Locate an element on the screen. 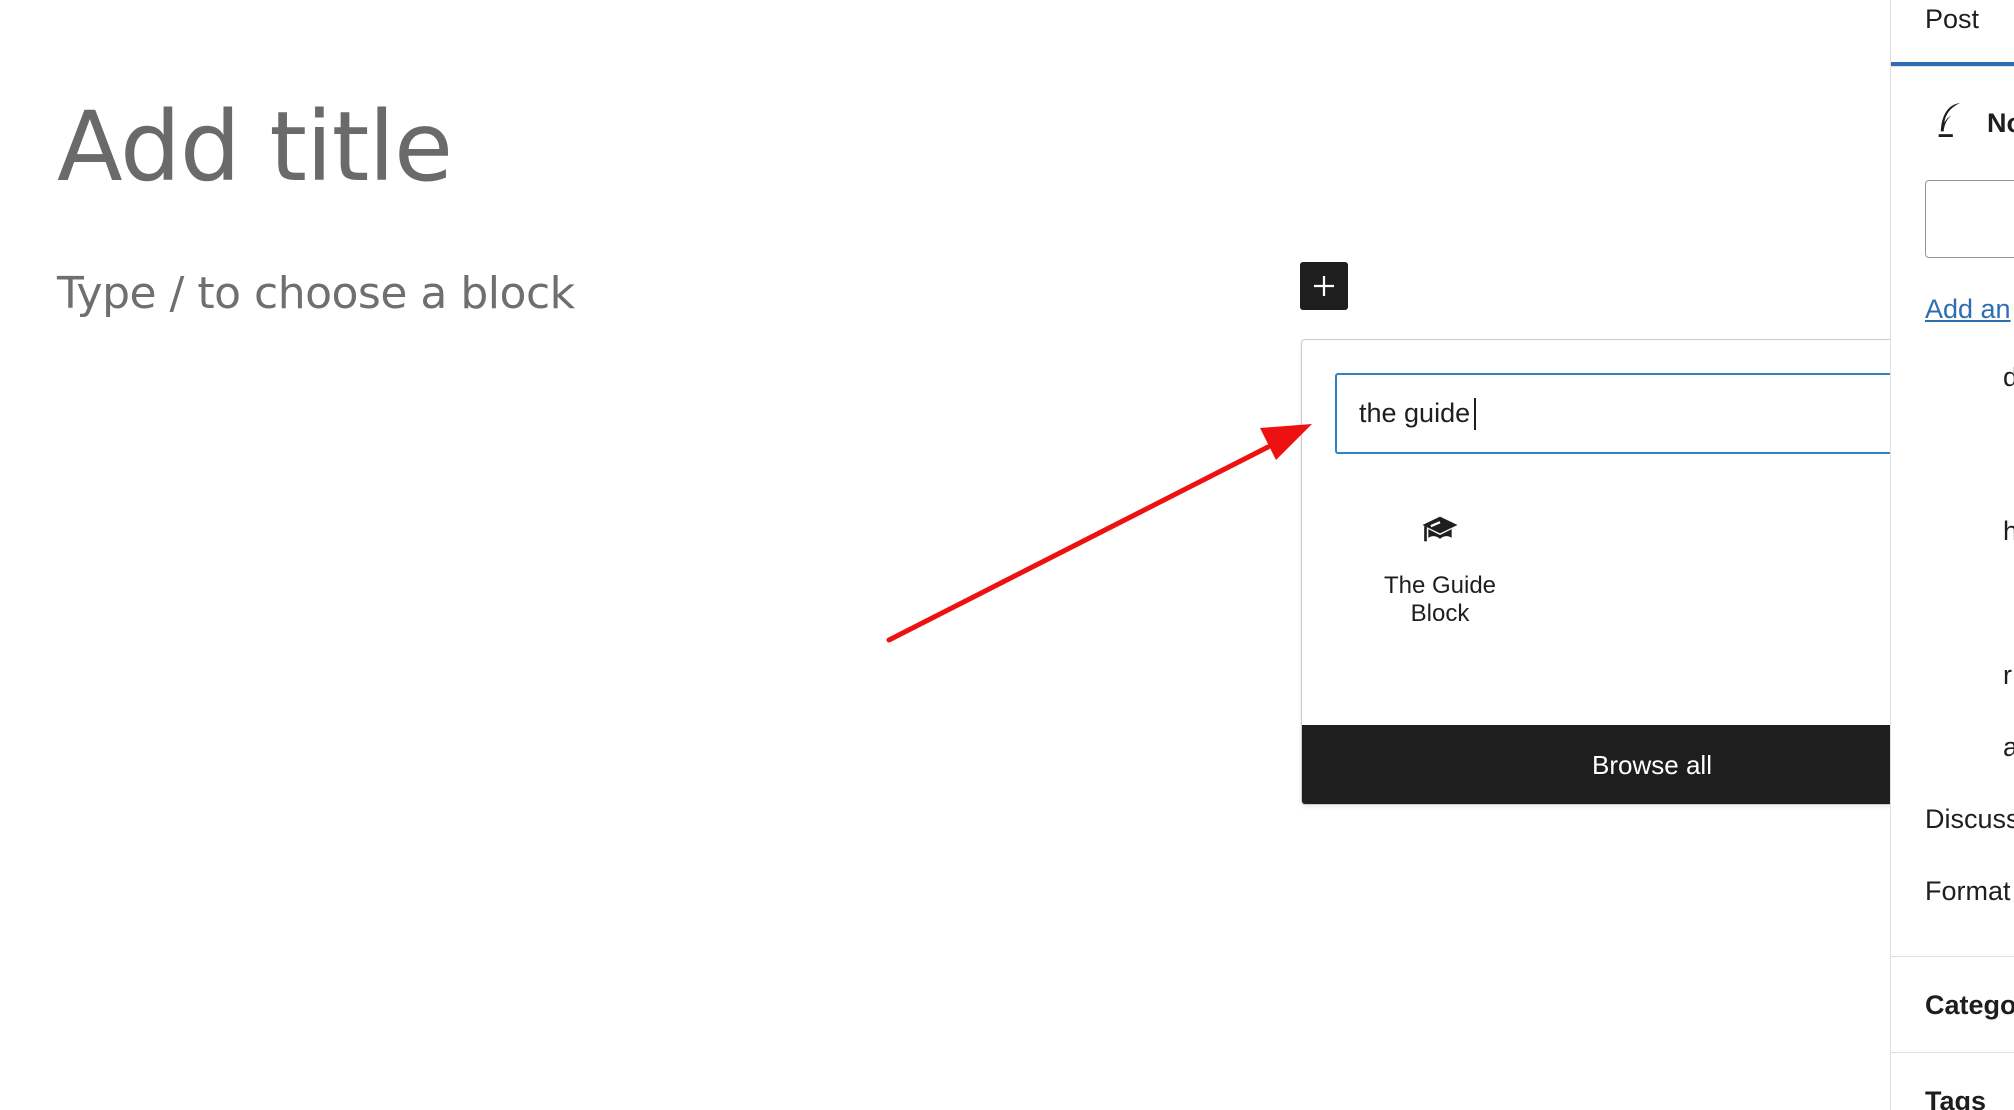 Image resolution: width=2014 pixels, height=1110 pixels. sidebar-text-fragment: a is located at coordinates (2008, 747).